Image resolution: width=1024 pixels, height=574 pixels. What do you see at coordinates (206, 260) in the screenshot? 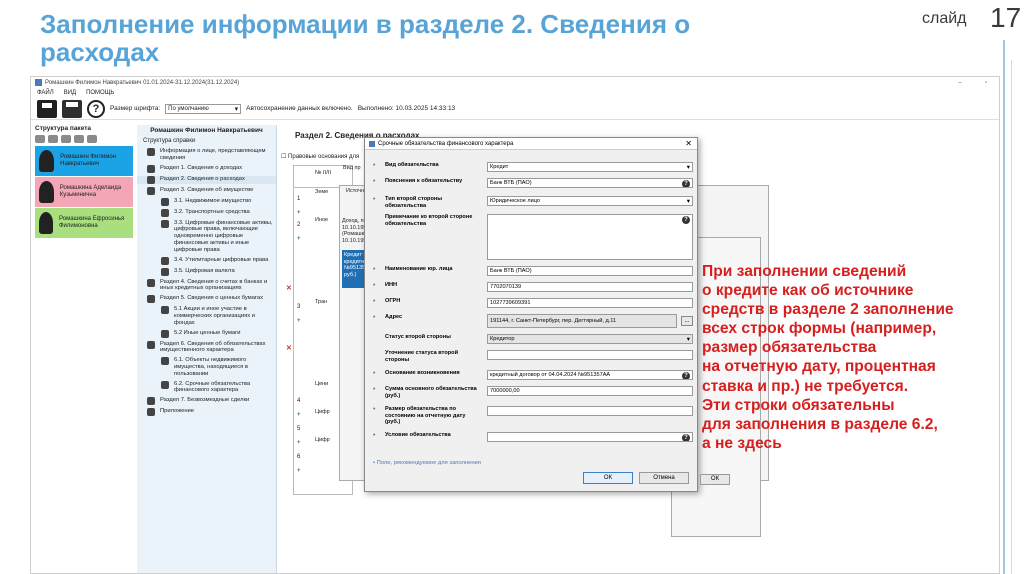
I see `tree-item: 3.4. Утилитарные цифровые права` at bounding box center [206, 260].